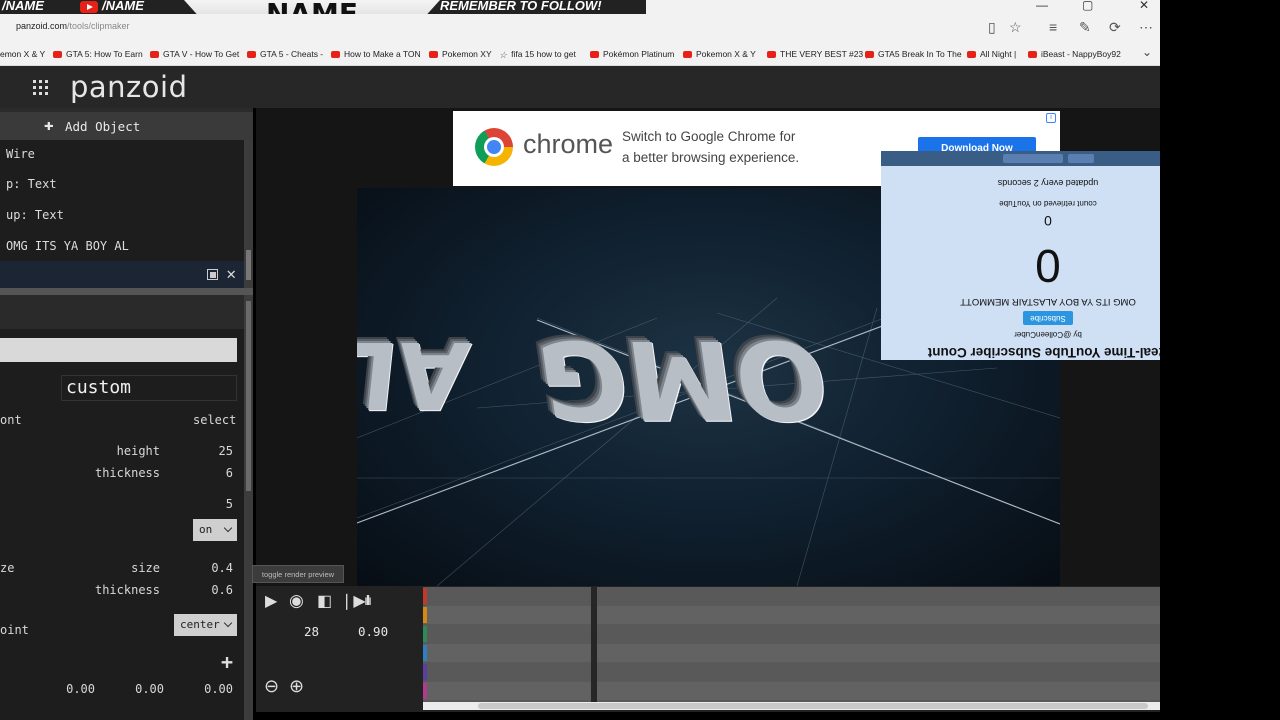  What do you see at coordinates (41, 88) in the screenshot?
I see `apps-grid-icon` at bounding box center [41, 88].